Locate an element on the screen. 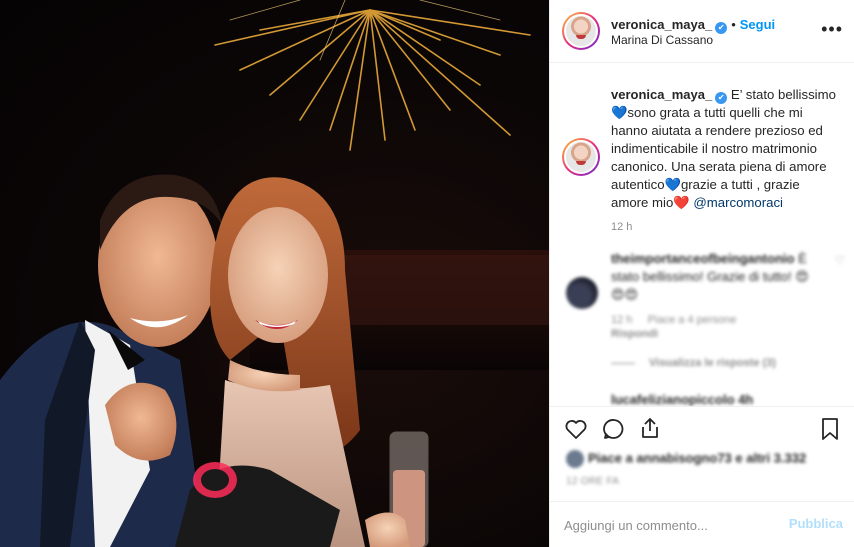 This screenshot has height=547, width=854. comment-composer: Pubblica is located at coordinates (702, 524).